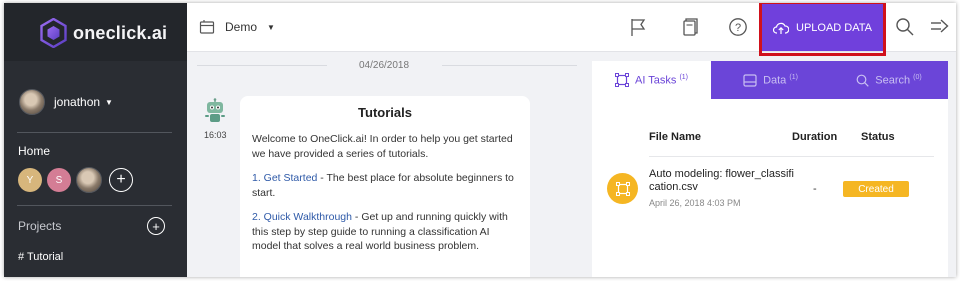 The width and height of the screenshot is (960, 281). What do you see at coordinates (815, 189) in the screenshot?
I see `task-duration: -` at bounding box center [815, 189].